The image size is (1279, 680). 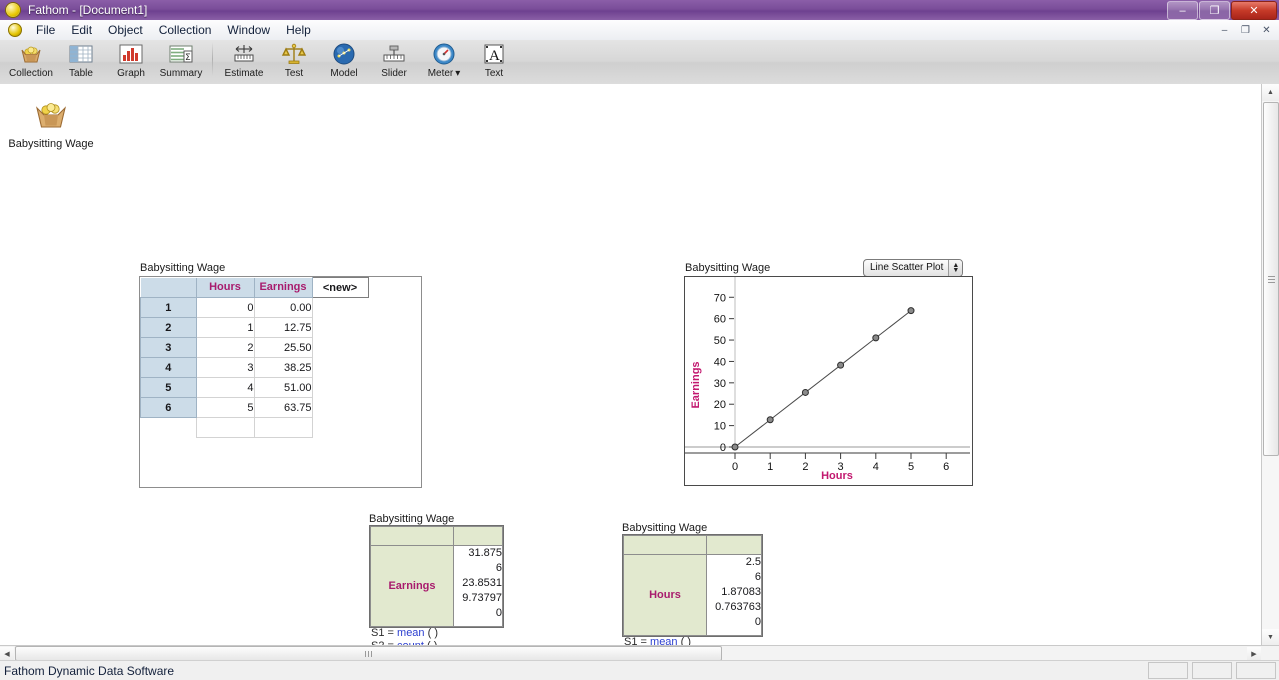 I want to click on summary-table-earnings: Earnings 31.875 6 23.8531 9.73797 0, so click(x=436, y=576).